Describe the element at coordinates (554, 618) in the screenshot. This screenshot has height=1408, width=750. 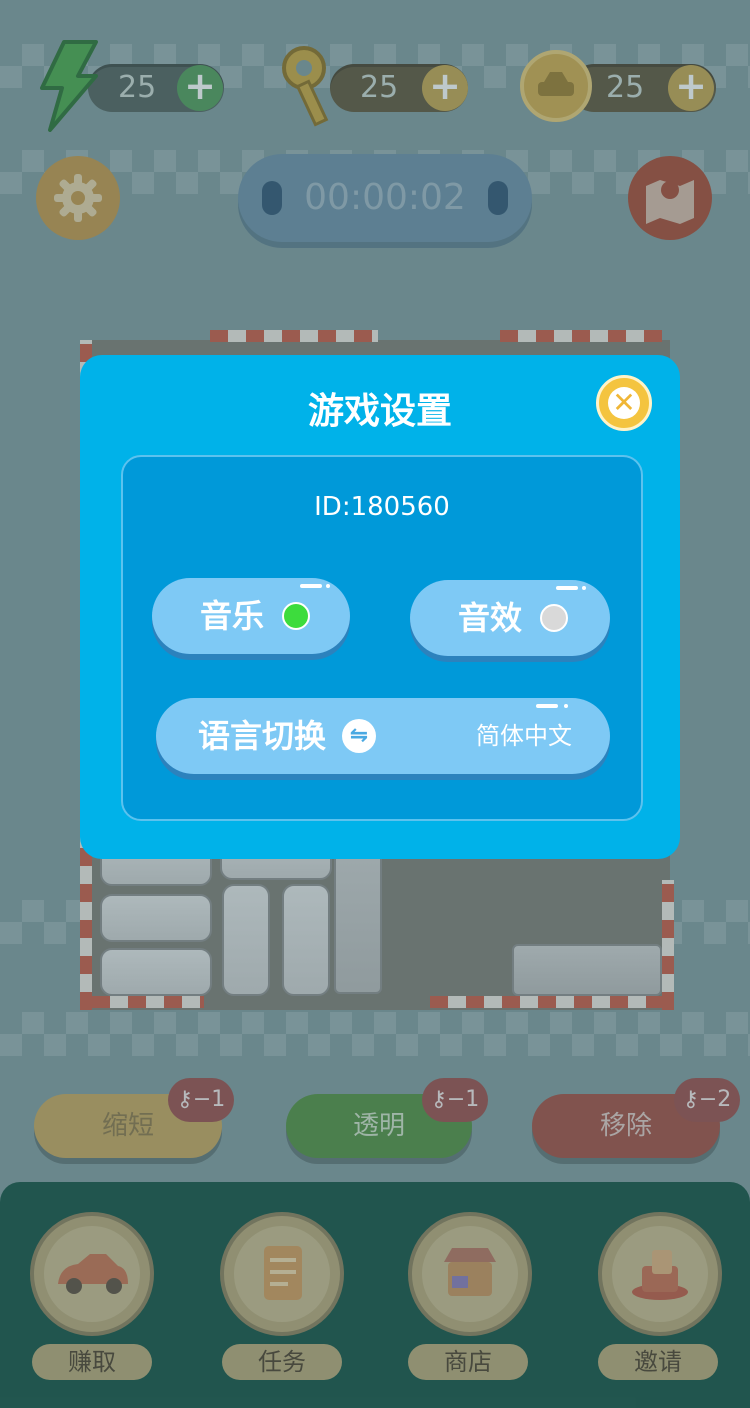
I see `sfx-status-dot` at that location.